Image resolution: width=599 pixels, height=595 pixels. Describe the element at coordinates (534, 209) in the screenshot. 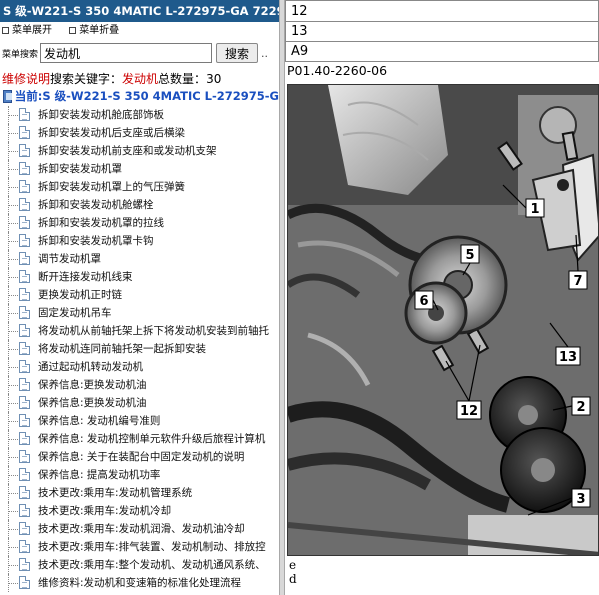

I see `callout-label: 1` at that location.